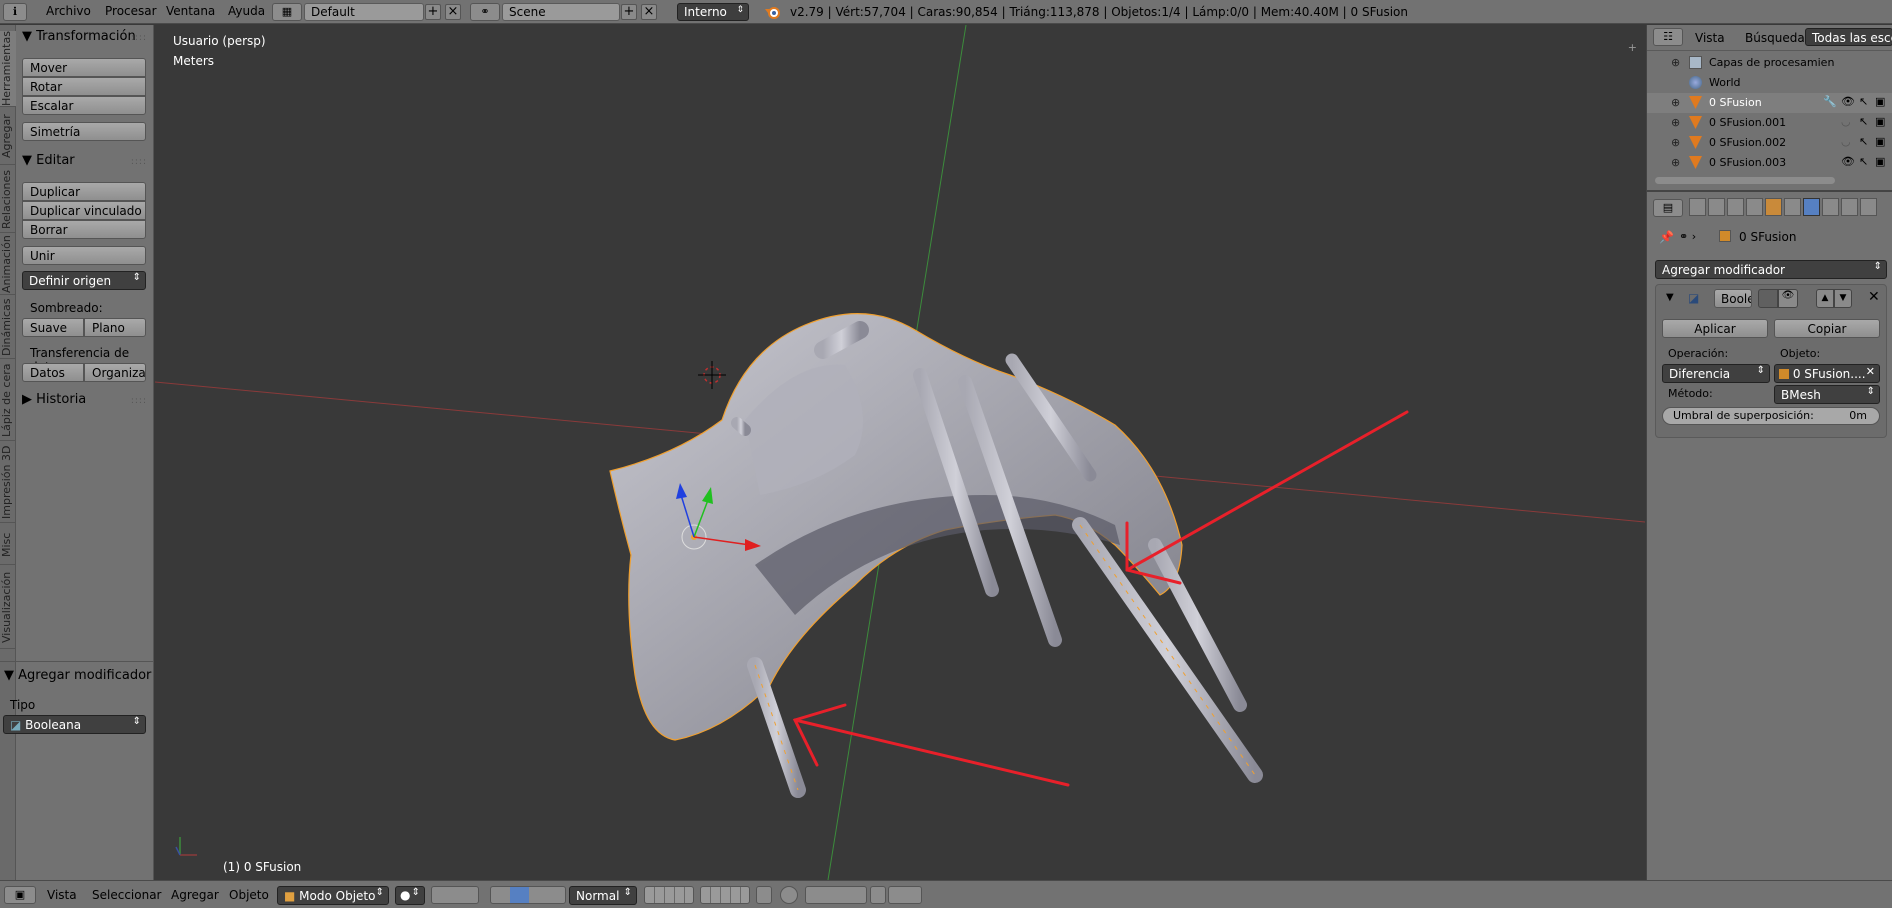 The image size is (1892, 908). What do you see at coordinates (1771, 269) in the screenshot?
I see `add-modifier-dropdown: Agregar modificador ⇕` at bounding box center [1771, 269].